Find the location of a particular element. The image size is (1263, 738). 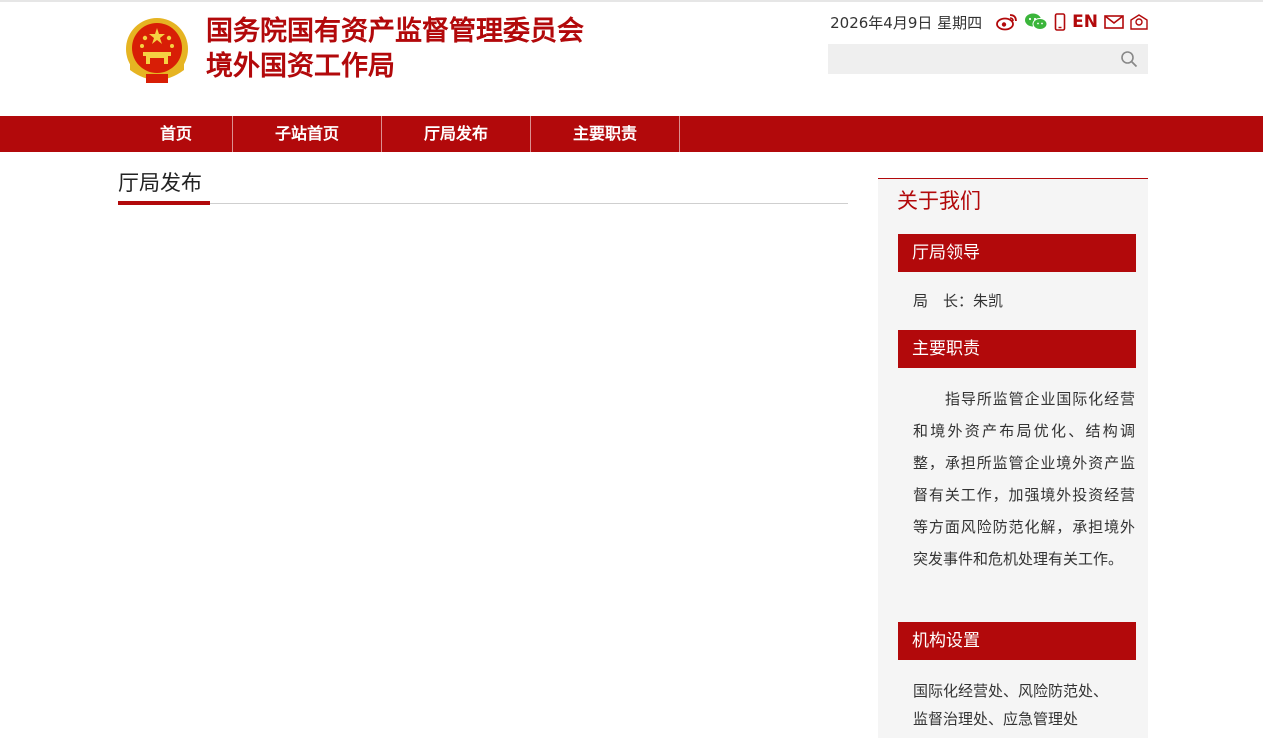

site-title-line2: 境外国资工作局 is located at coordinates (300, 66).